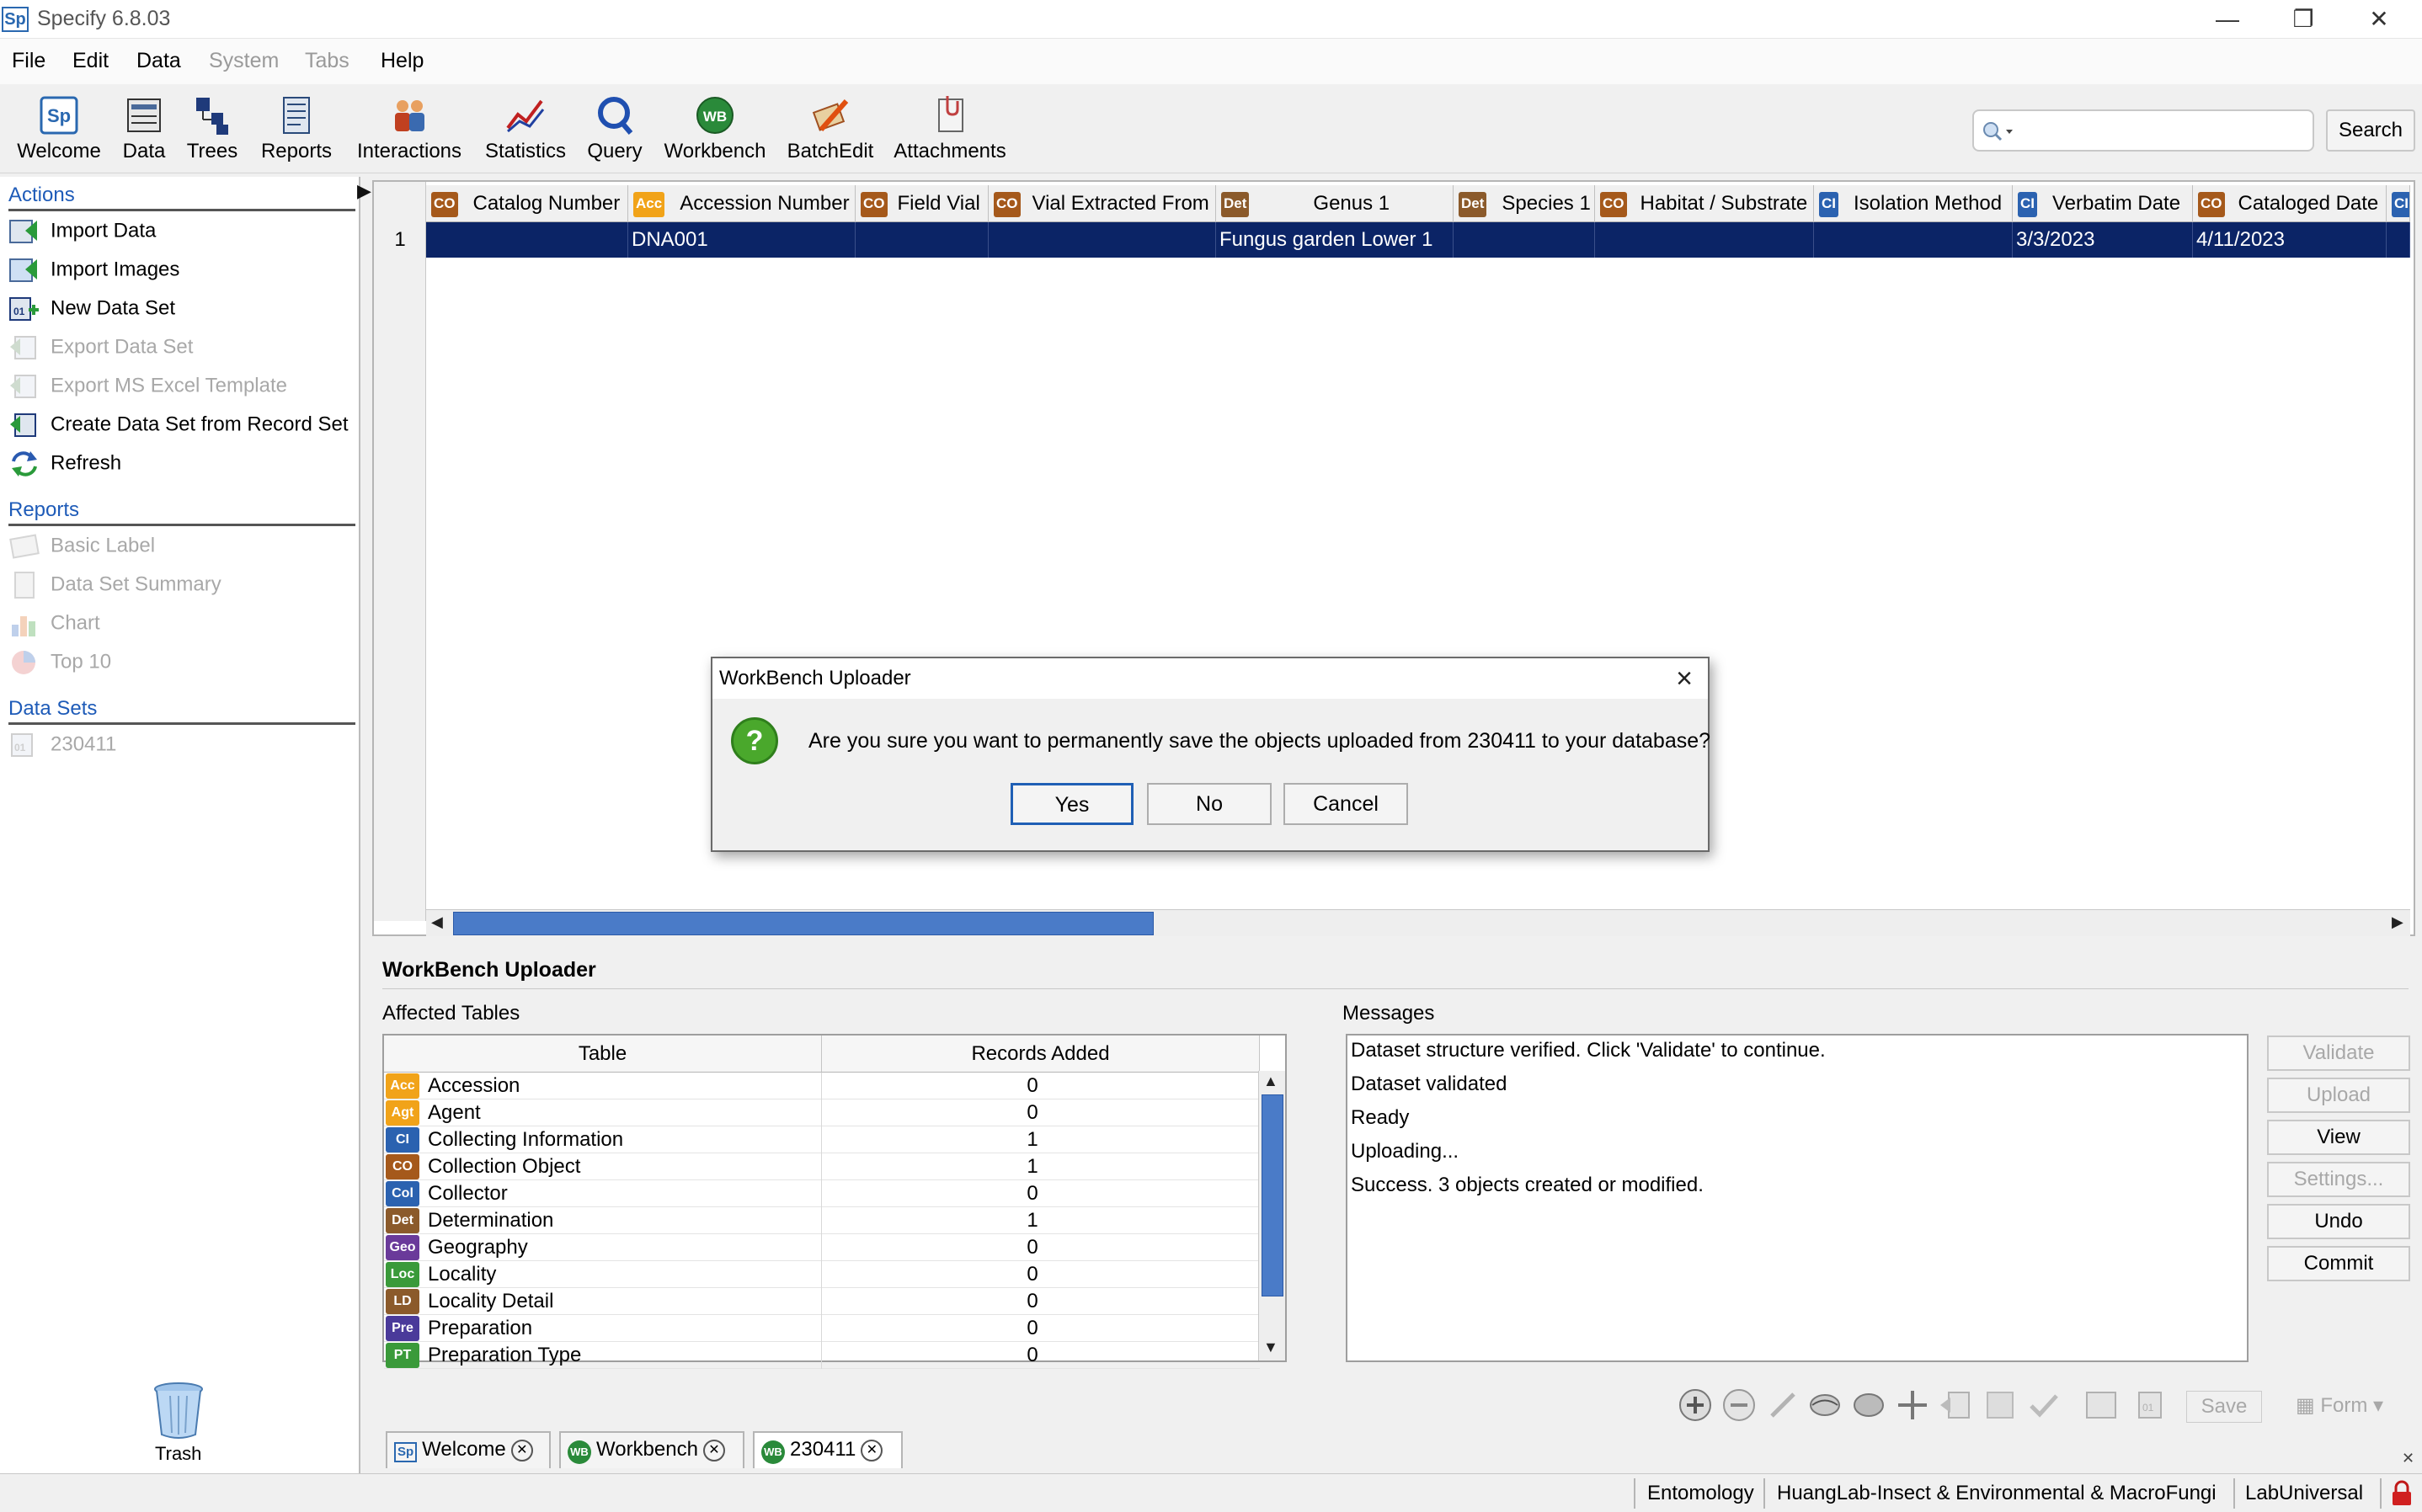  I want to click on collapse-panel-arrow-icon: ▶, so click(364, 191).